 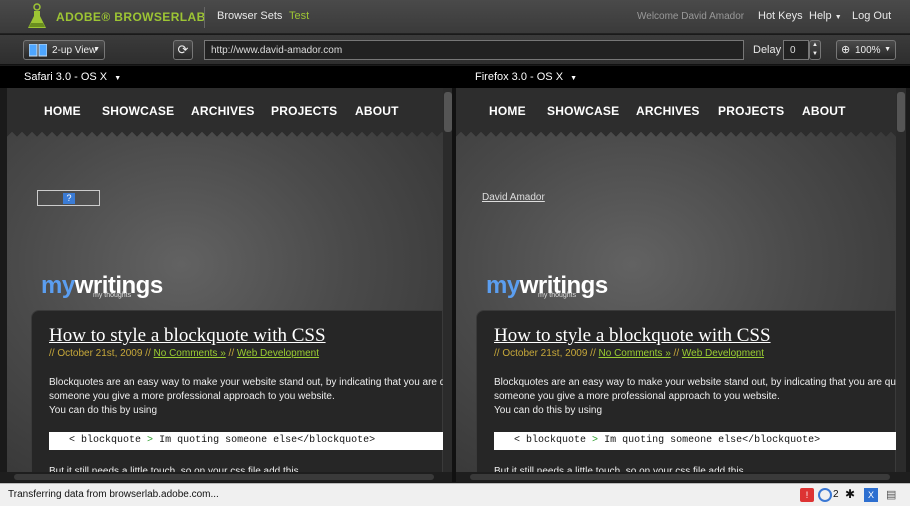 I want to click on help-label: Help, so click(x=820, y=16).